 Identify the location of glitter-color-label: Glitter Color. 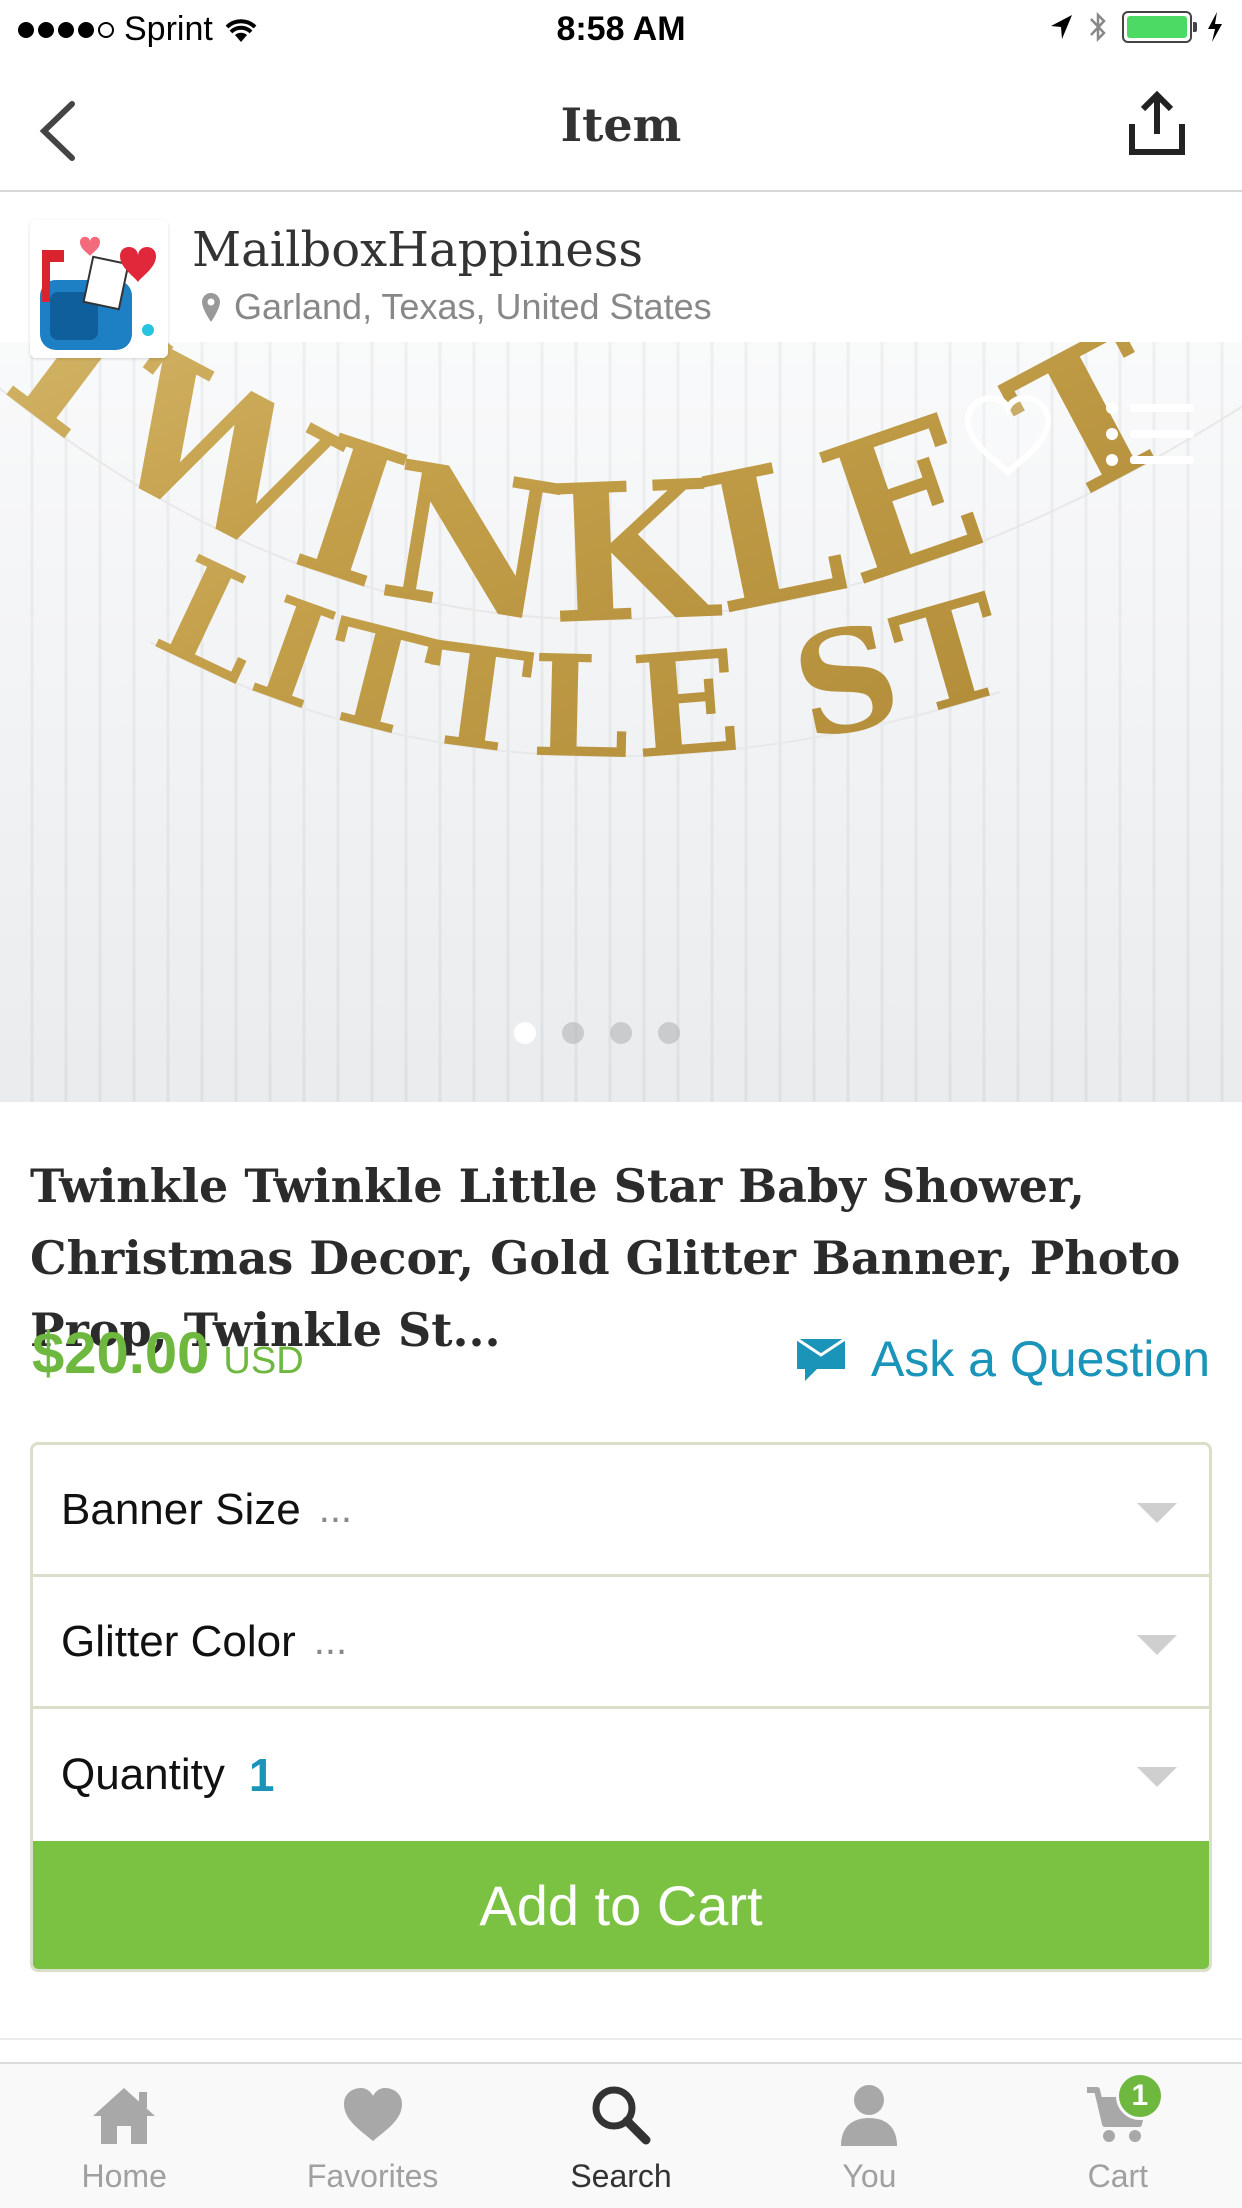
(178, 1641).